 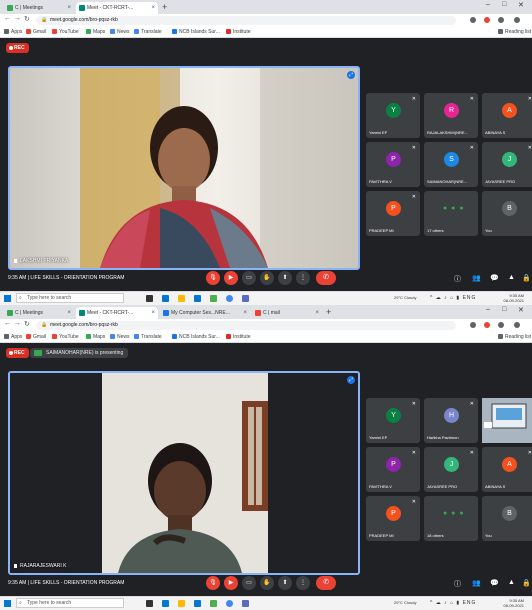 I want to click on participant-tile: ✕ H Harikha Pavitmon, so click(x=451, y=420).